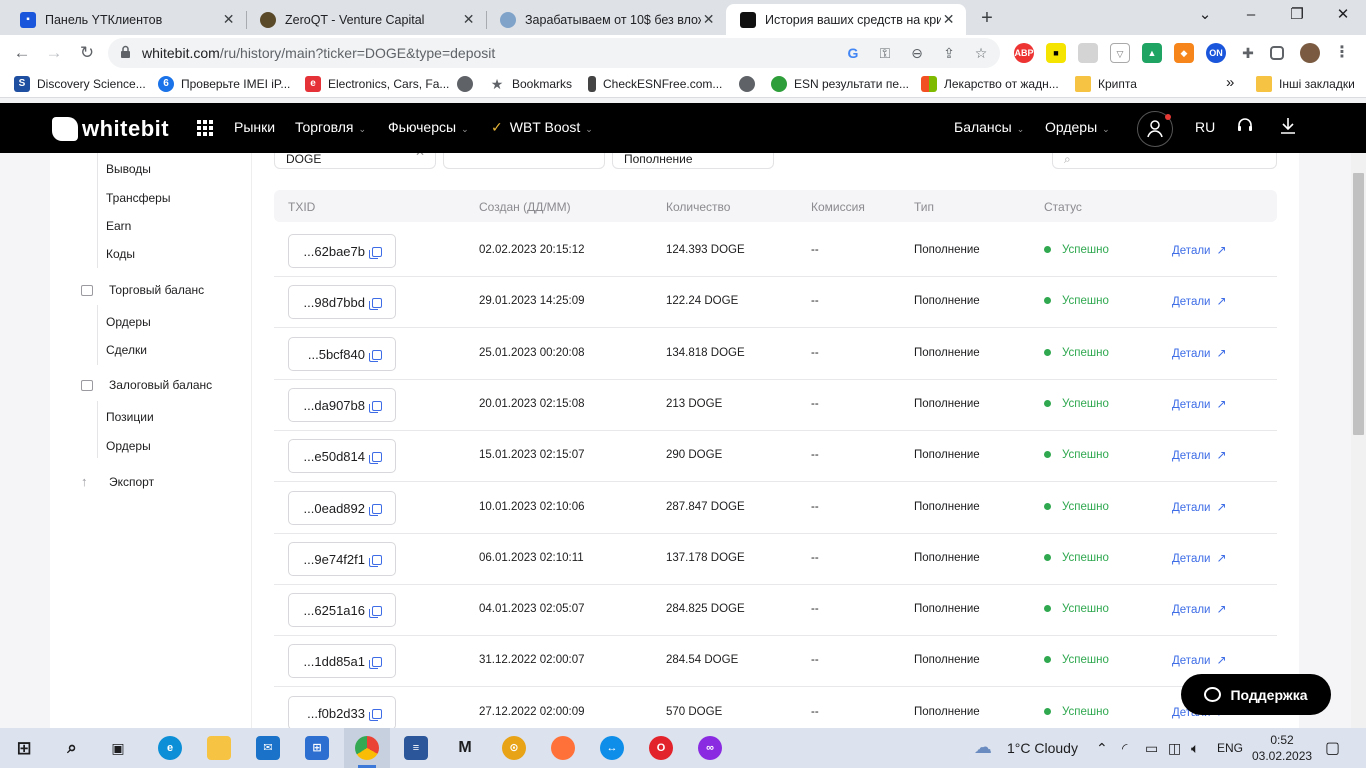 The height and width of the screenshot is (768, 1366). Describe the element at coordinates (1205, 127) in the screenshot. I see `language-switcher: RU` at that location.